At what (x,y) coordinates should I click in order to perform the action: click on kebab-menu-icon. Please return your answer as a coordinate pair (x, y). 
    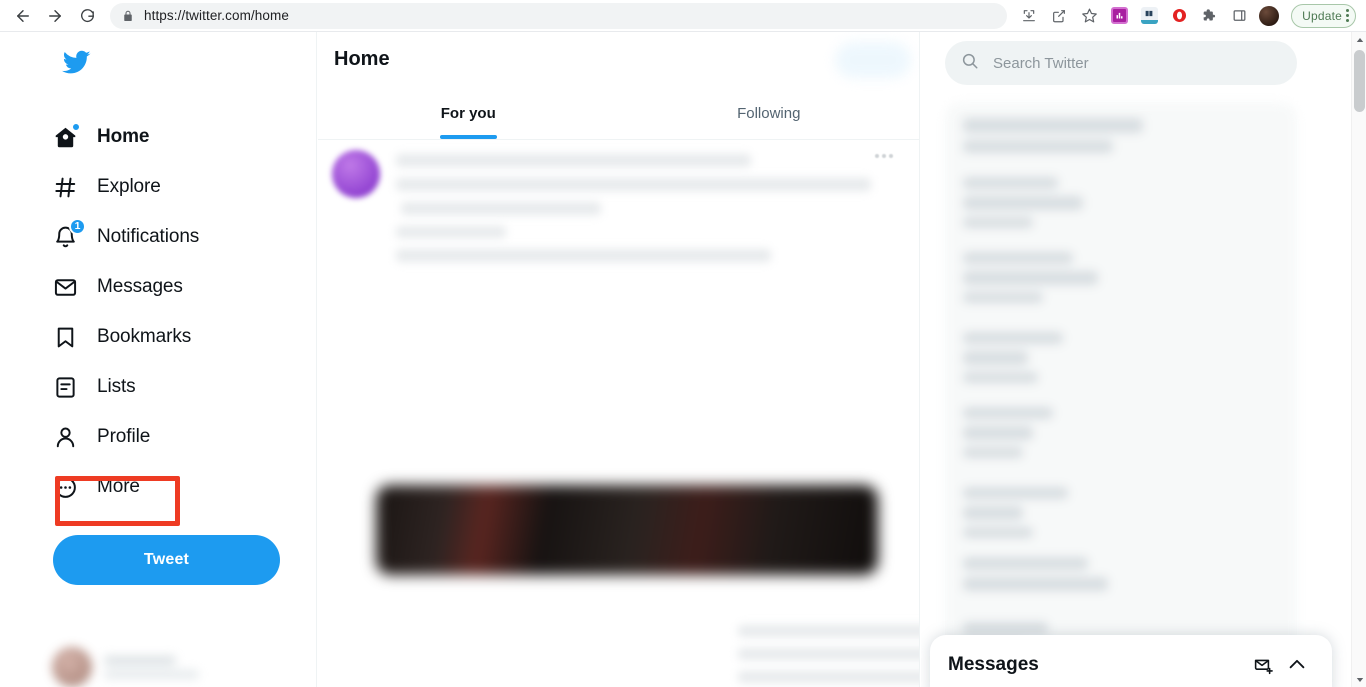
    Looking at the image, I should click on (1347, 15).